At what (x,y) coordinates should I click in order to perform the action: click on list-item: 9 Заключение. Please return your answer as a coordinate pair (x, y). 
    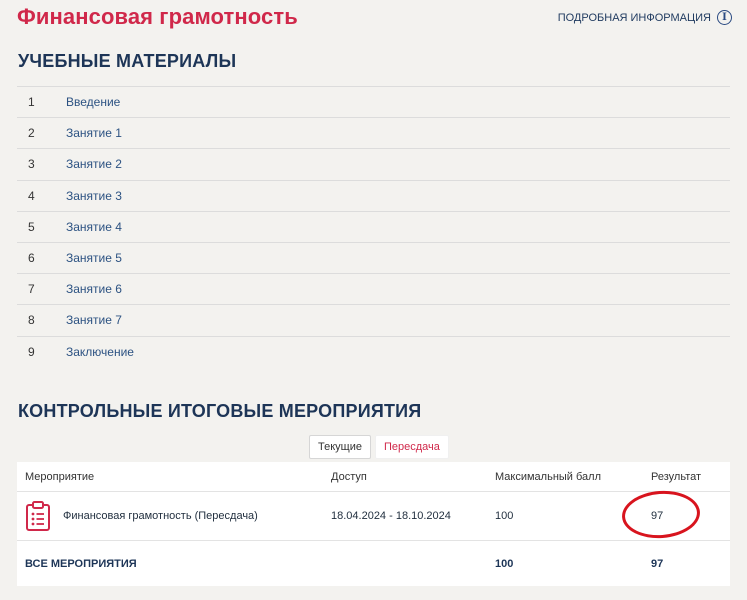
    Looking at the image, I should click on (373, 352).